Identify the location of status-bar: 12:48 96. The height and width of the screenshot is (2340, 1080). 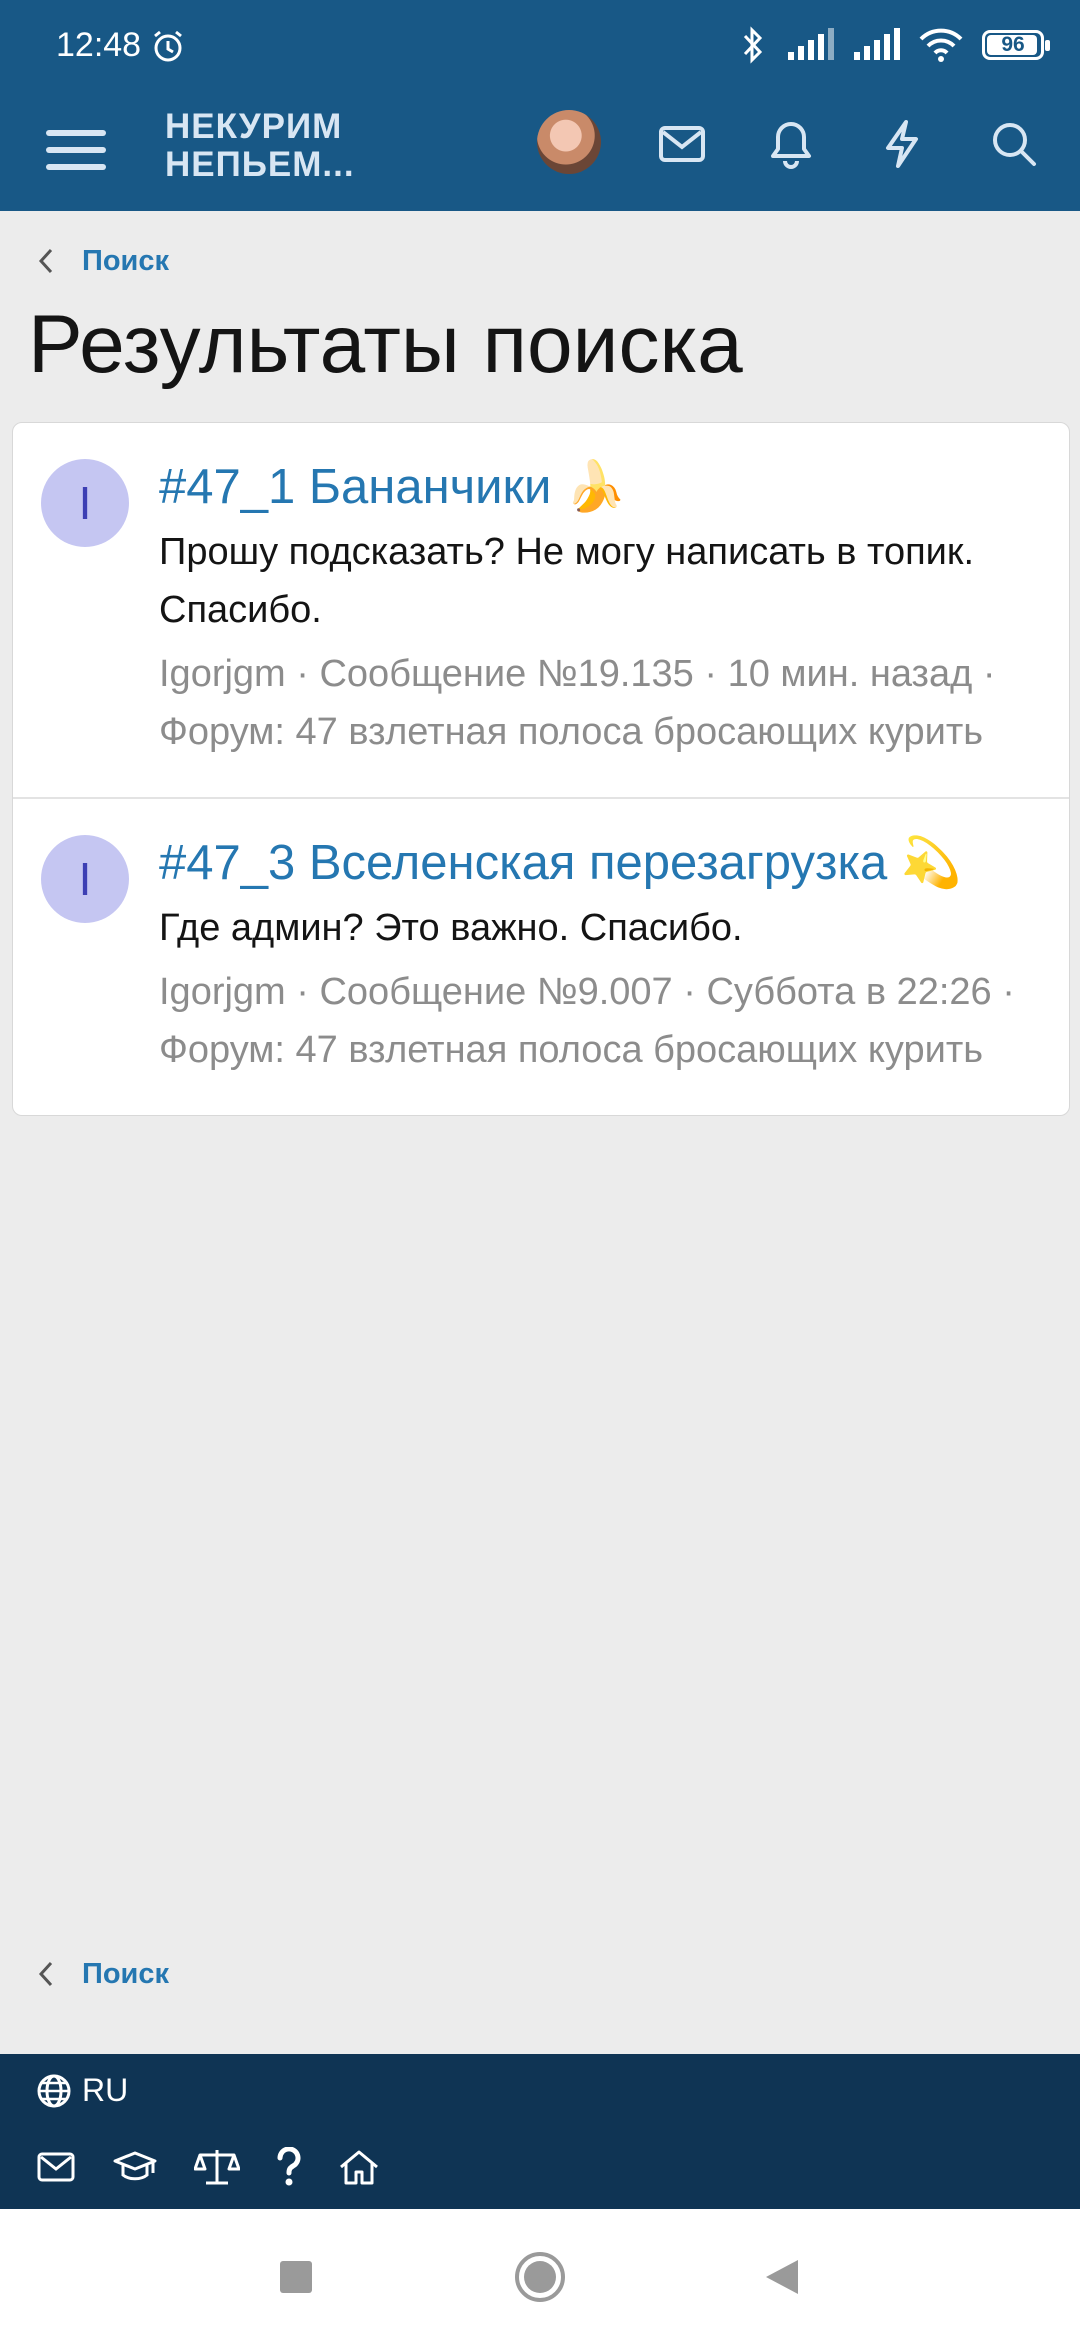
(540, 48).